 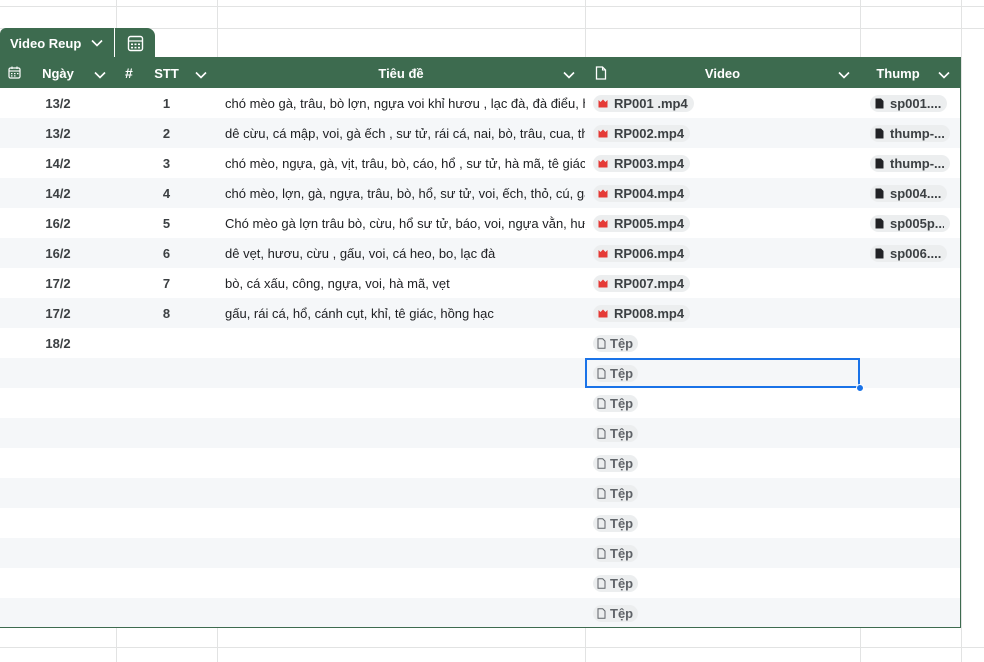 What do you see at coordinates (722, 163) in the screenshot?
I see `cell-video: RP003.mp4` at bounding box center [722, 163].